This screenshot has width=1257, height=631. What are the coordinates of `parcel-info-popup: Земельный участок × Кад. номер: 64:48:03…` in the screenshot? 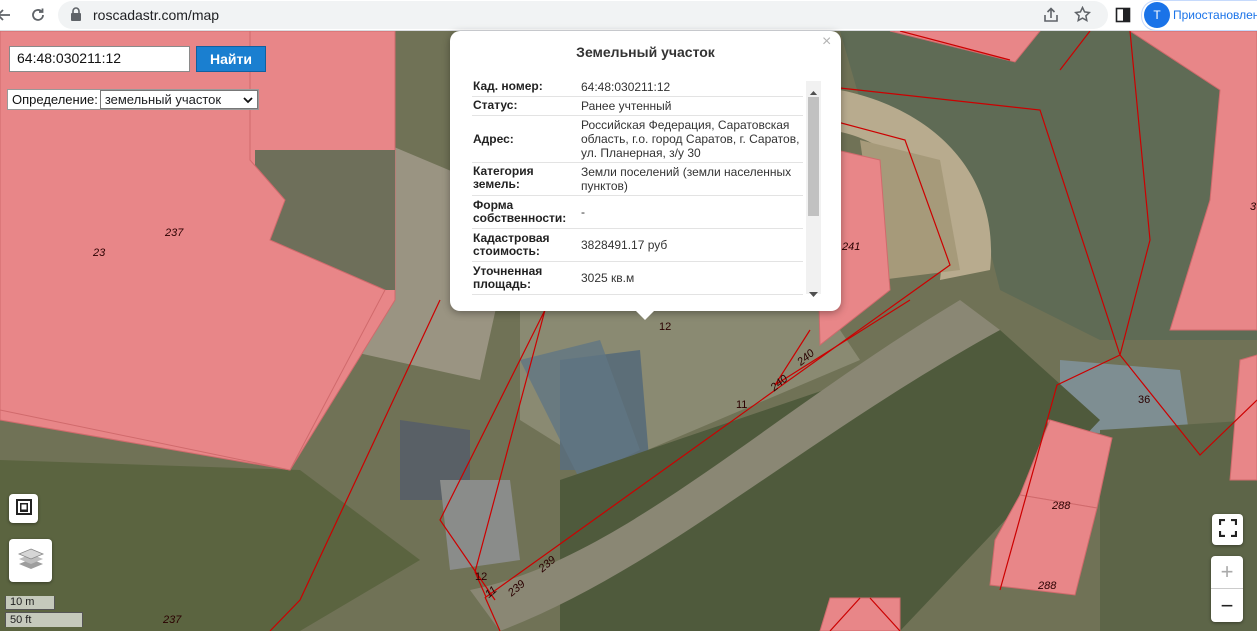 It's located at (645, 171).